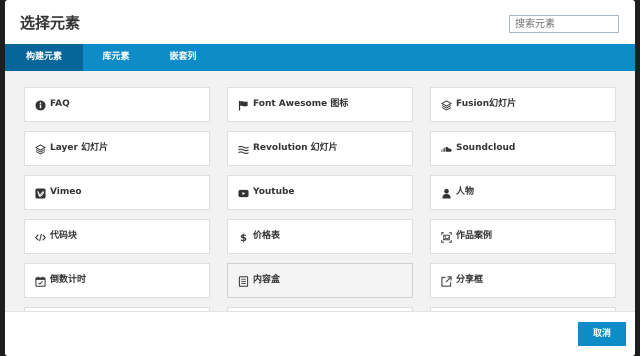  Describe the element at coordinates (474, 236) in the screenshot. I see `element-label: 作品案例` at that location.